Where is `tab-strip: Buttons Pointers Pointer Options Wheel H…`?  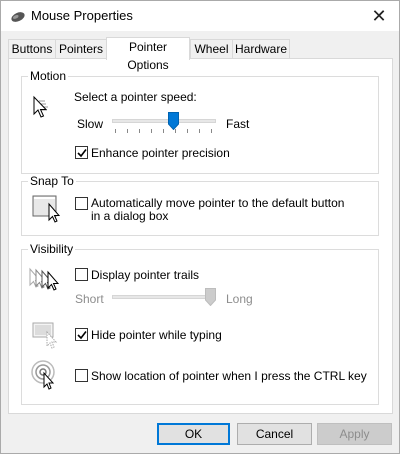 tab-strip: Buttons Pointers Pointer Options Wheel H… is located at coordinates (200, 54).